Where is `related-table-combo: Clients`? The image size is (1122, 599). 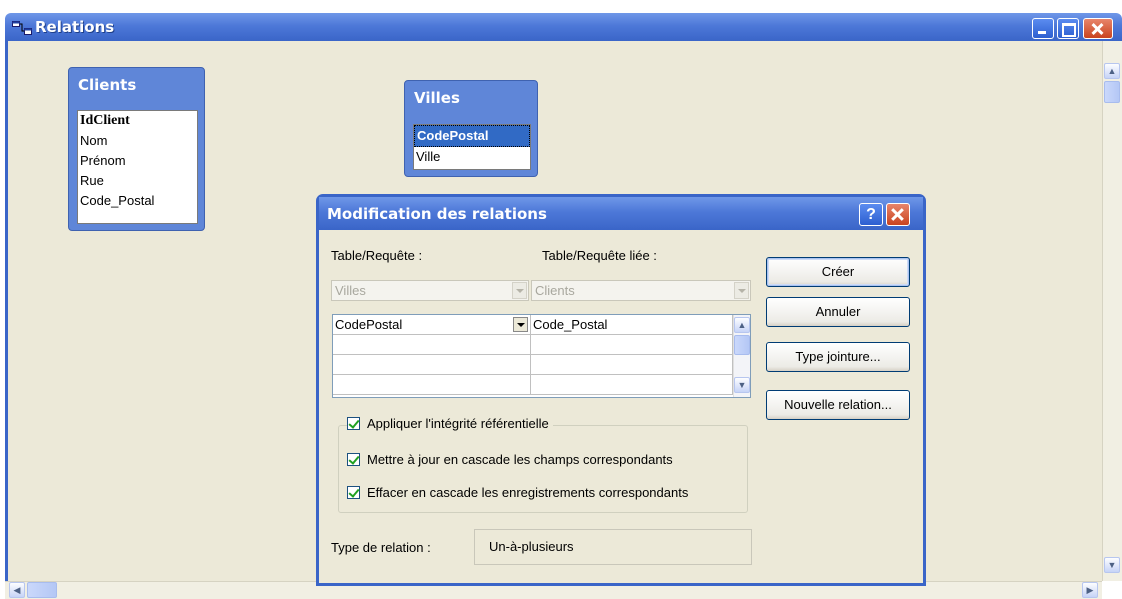 related-table-combo: Clients is located at coordinates (641, 290).